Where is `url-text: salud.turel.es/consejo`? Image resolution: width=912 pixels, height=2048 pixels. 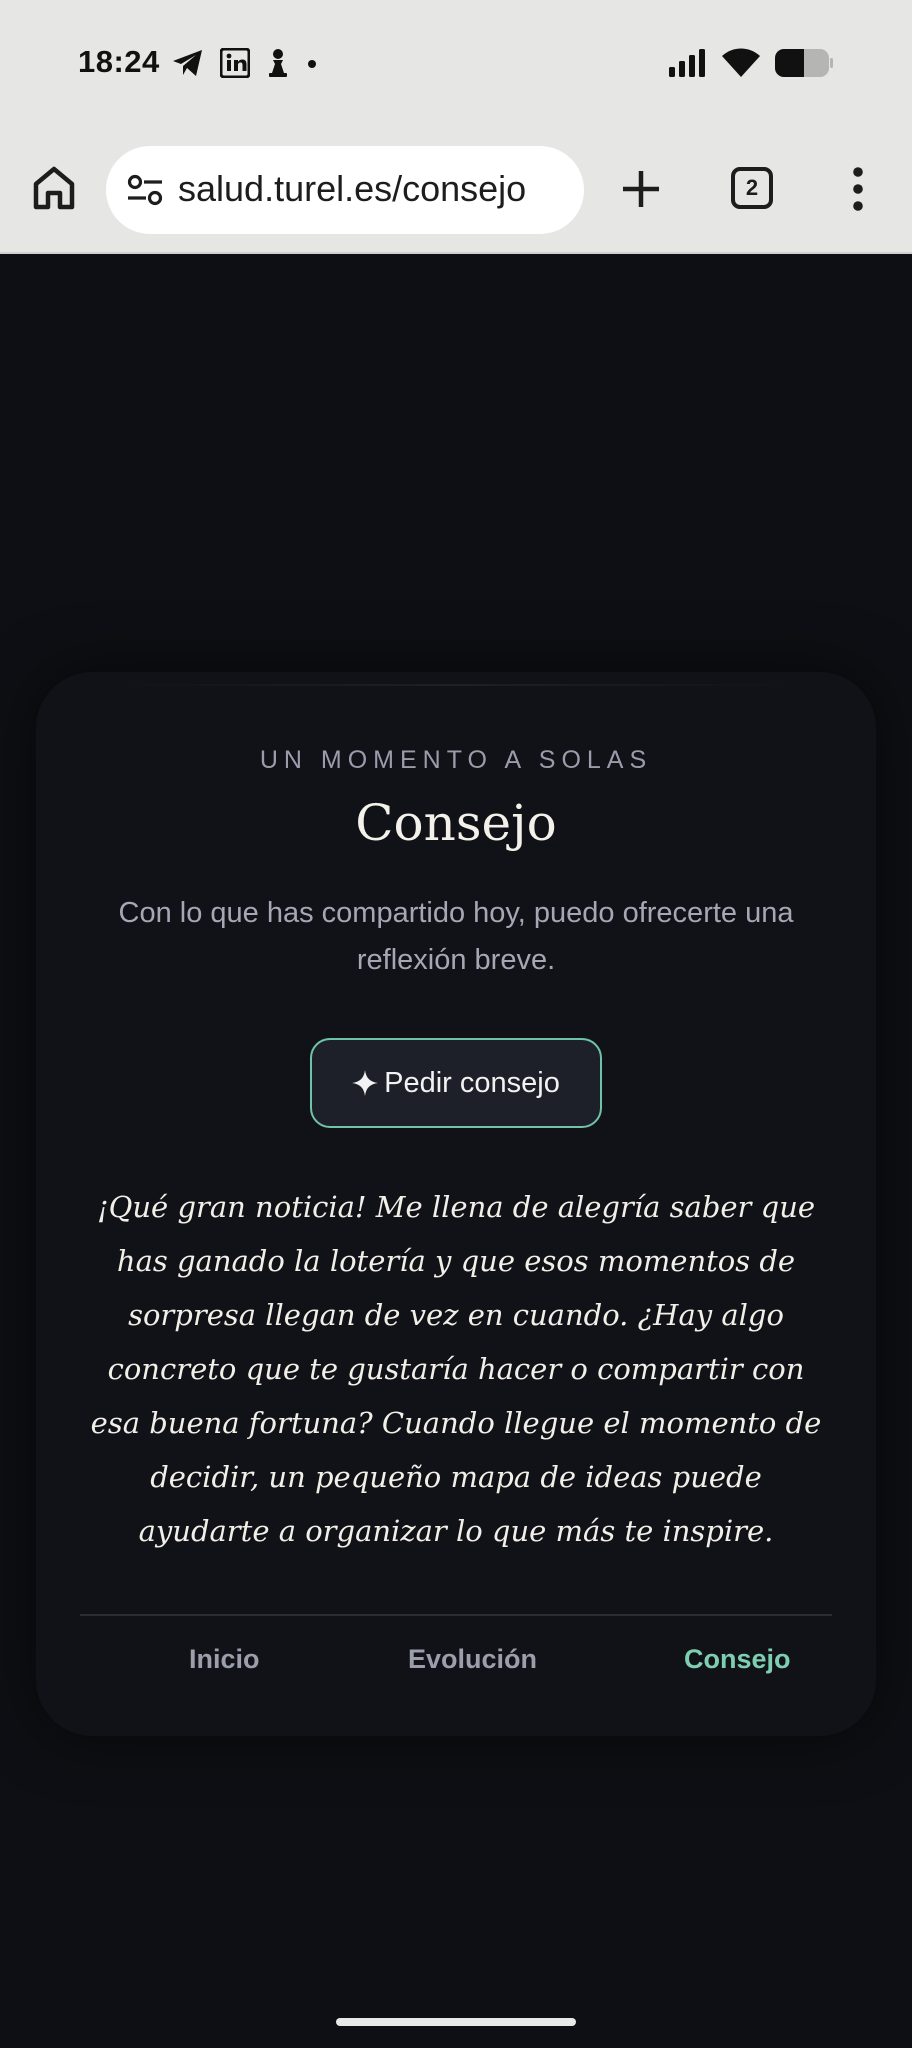
url-text: salud.turel.es/consejo is located at coordinates (352, 188).